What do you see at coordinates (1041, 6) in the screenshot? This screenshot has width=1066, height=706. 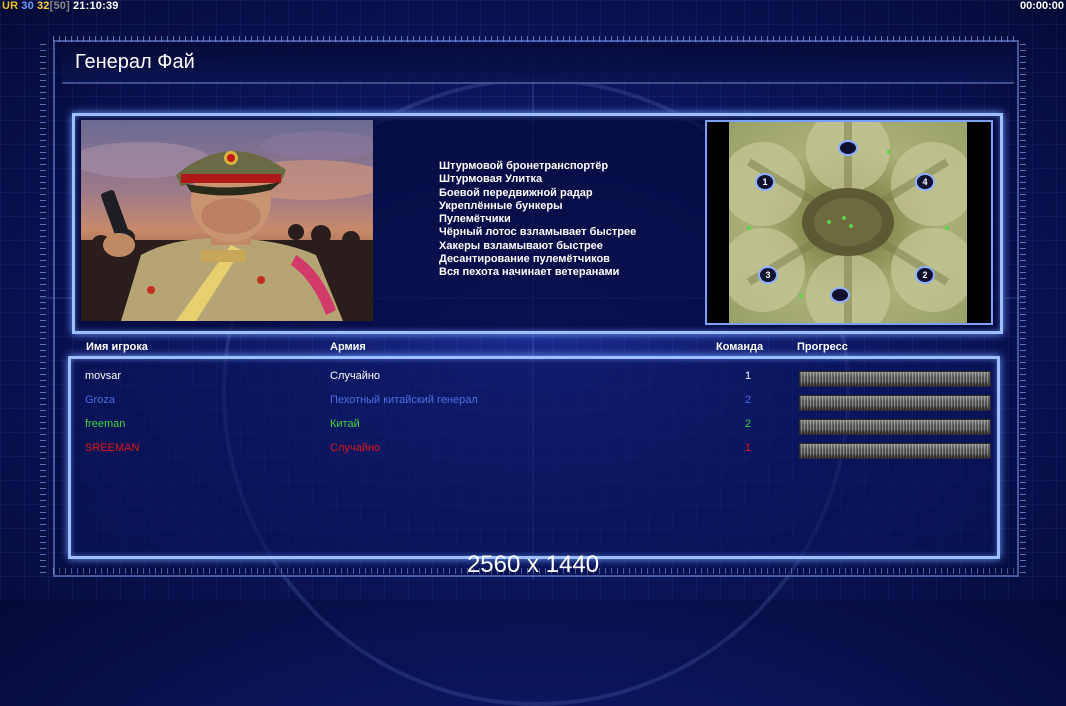 I see `game-timer: 00:00:00` at bounding box center [1041, 6].